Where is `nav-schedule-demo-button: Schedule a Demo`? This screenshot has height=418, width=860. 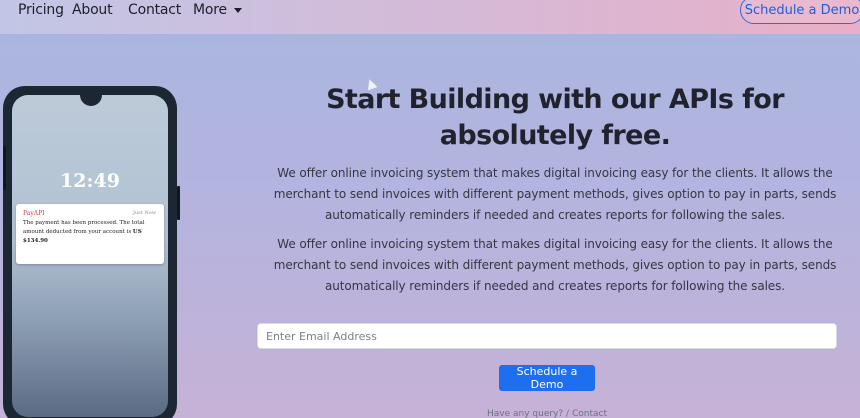 nav-schedule-demo-button: Schedule a Demo is located at coordinates (800, 12).